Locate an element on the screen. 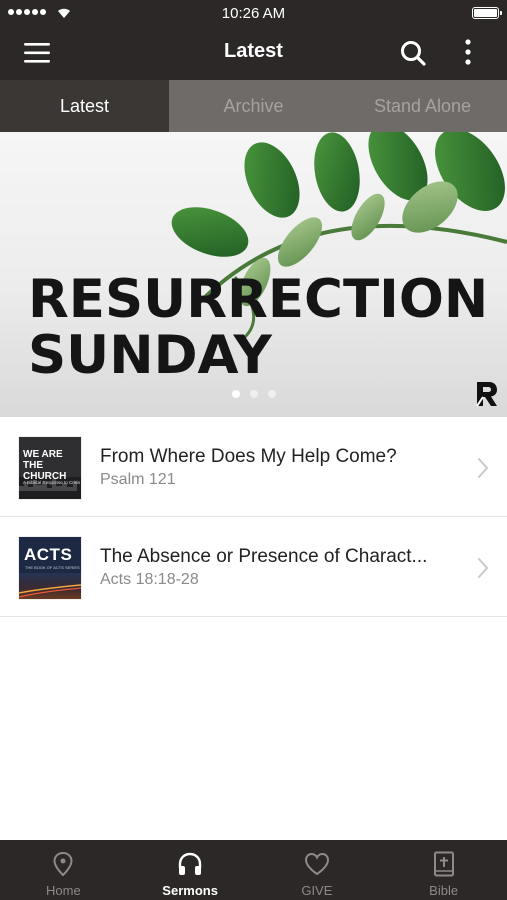 The height and width of the screenshot is (900, 507). status-bar: 10:26 AM is located at coordinates (253, 13).